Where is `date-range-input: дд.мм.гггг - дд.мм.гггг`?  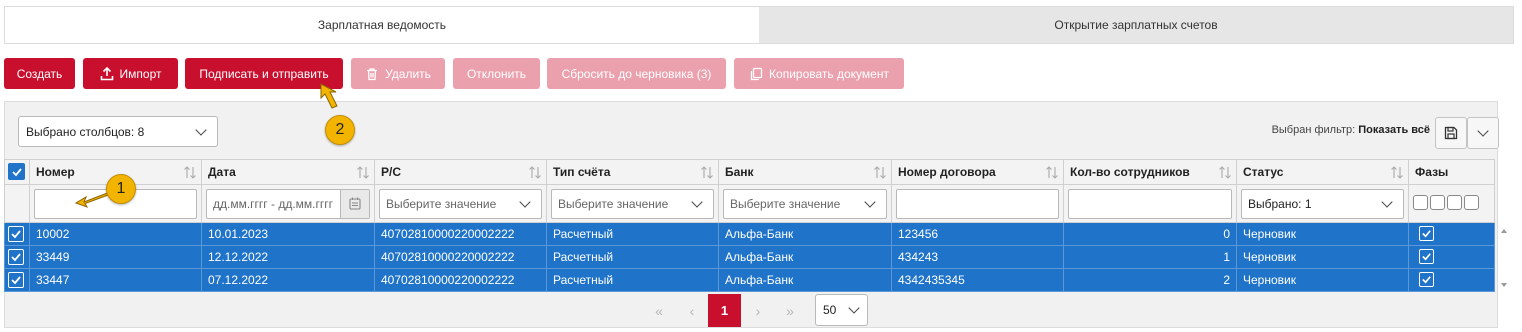
date-range-input: дд.мм.гггг - дд.мм.гггг is located at coordinates (288, 203).